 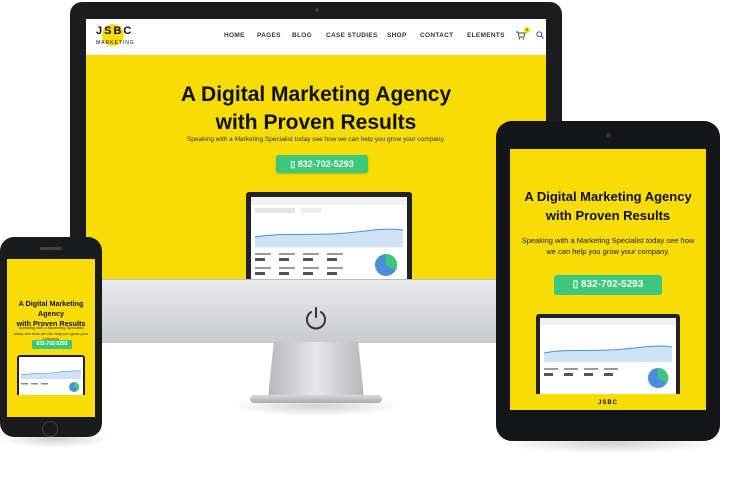 What do you see at coordinates (51, 308) in the screenshot?
I see `phone-title-line1: A Digital Marketing Agency` at bounding box center [51, 308].